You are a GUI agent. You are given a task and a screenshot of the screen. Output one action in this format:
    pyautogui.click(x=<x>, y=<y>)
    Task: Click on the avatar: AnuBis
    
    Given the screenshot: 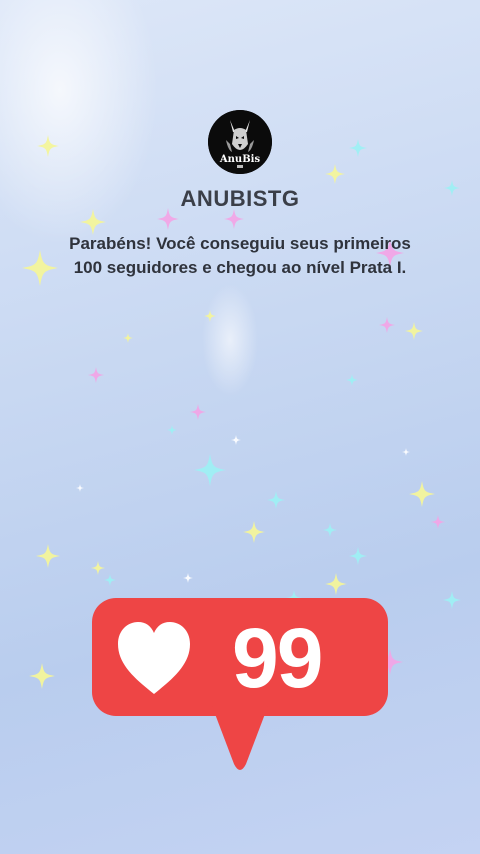 What is the action you would take?
    pyautogui.click(x=240, y=142)
    